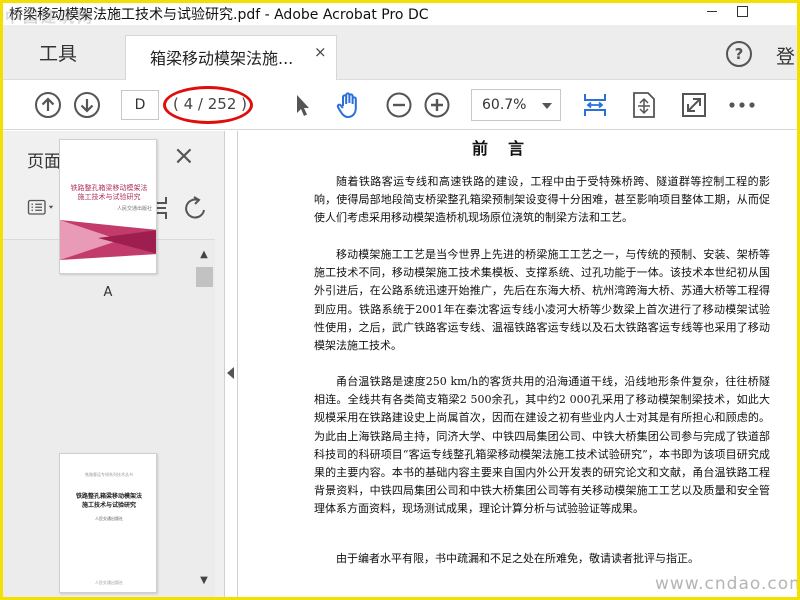  I want to click on fullscreen-icon, so click(694, 105).